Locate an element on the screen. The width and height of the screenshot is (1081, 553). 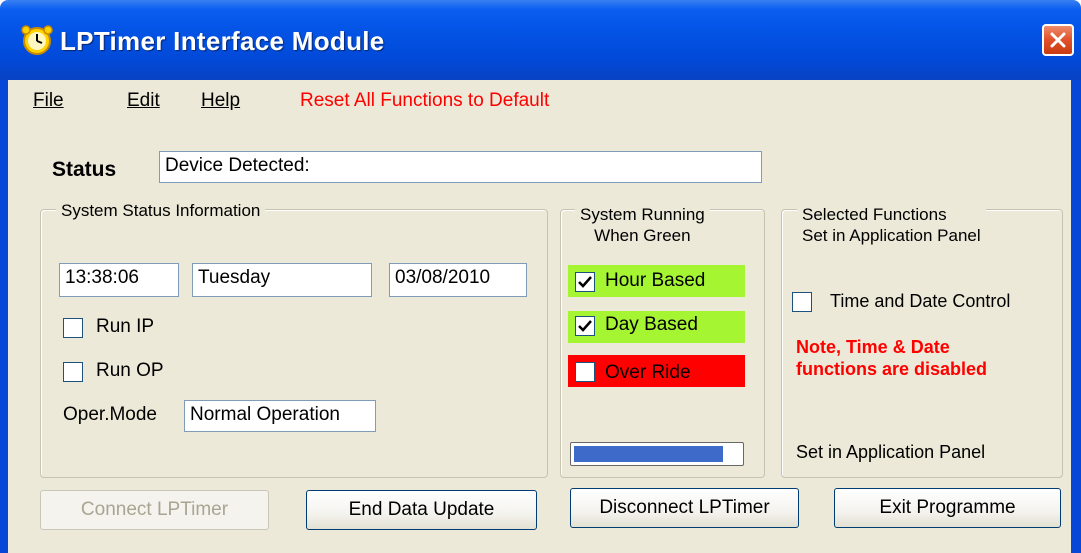
time-field: 13:38:06 is located at coordinates (119, 280).